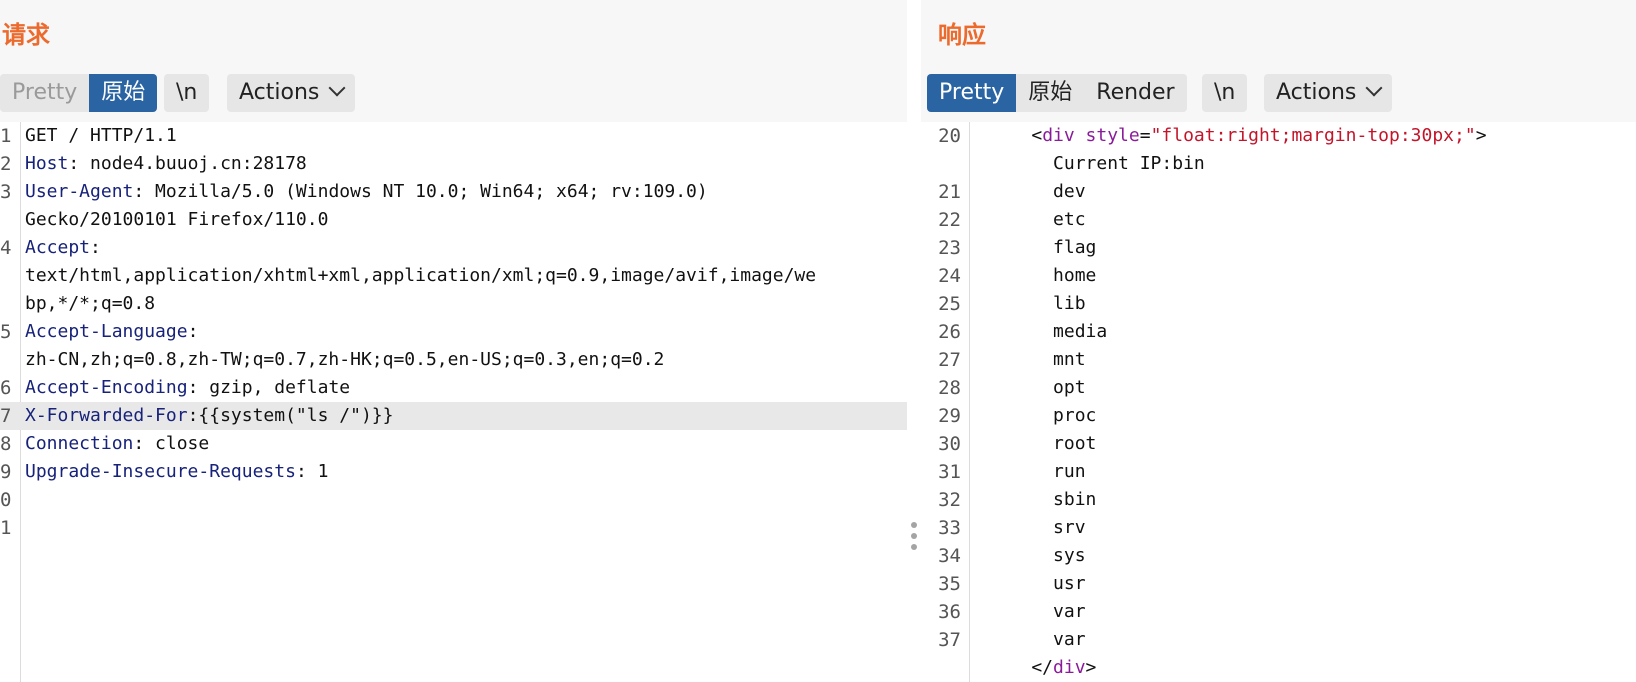 This screenshot has width=1636, height=682. I want to click on request-line-number: 5, so click(6, 332).